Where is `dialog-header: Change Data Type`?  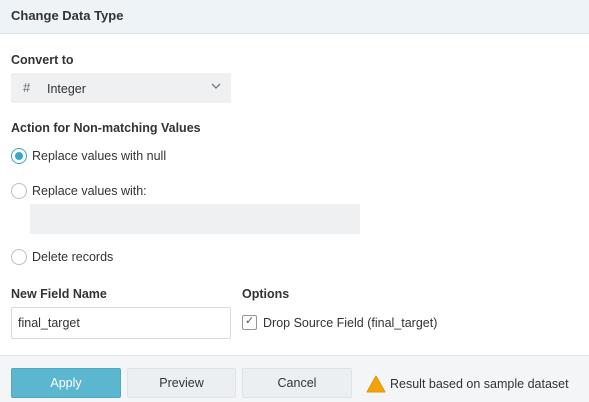 dialog-header: Change Data Type is located at coordinates (294, 17).